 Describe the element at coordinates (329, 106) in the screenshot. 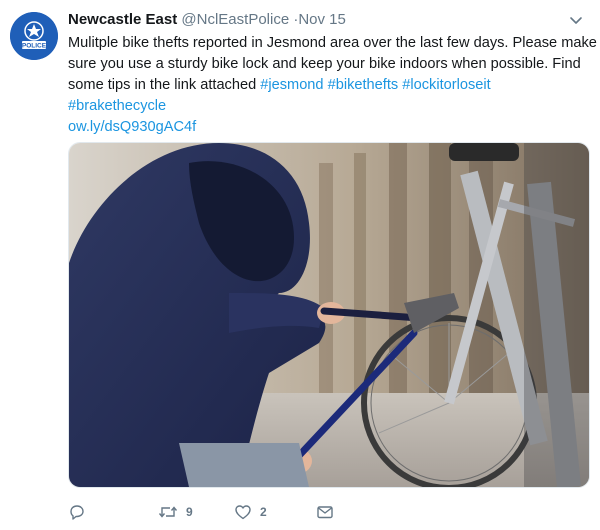

I see `hashtag-link: #brakethecycle` at that location.